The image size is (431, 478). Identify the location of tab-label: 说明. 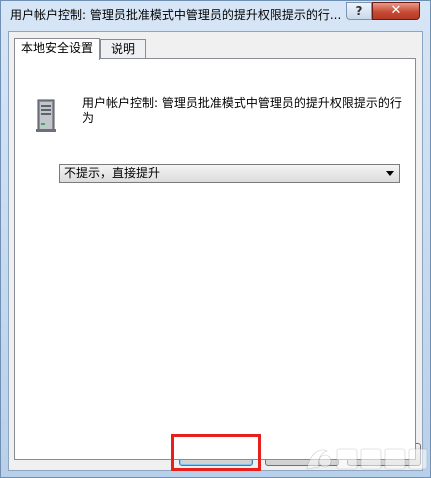
(122, 49).